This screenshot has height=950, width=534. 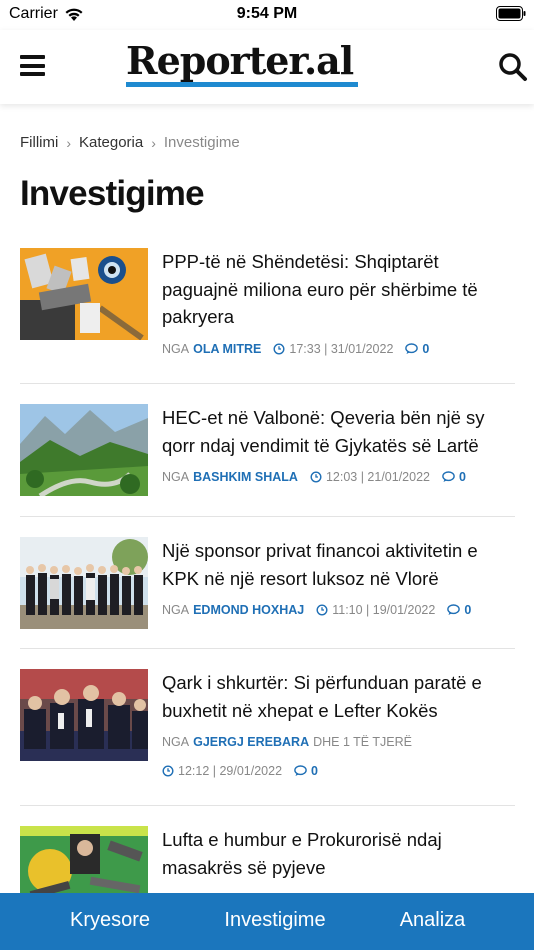 What do you see at coordinates (112, 193) in the screenshot?
I see `page-title: Investigime` at bounding box center [112, 193].